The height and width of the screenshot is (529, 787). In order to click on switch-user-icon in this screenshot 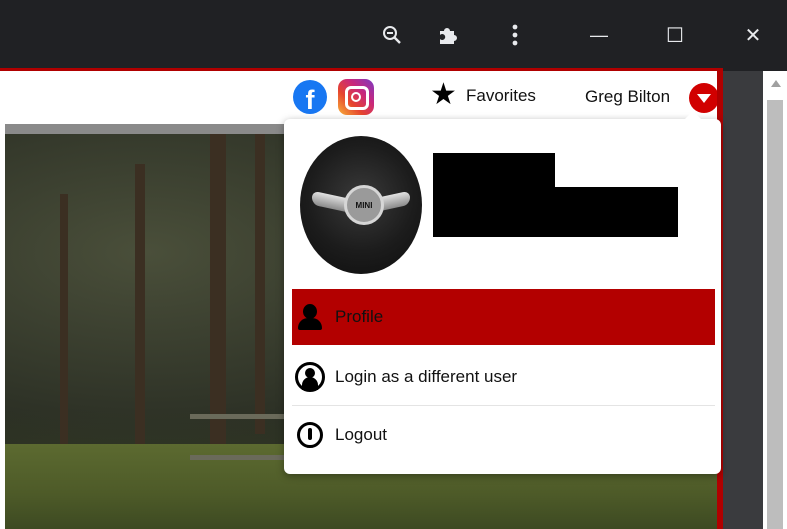, I will do `click(310, 377)`.